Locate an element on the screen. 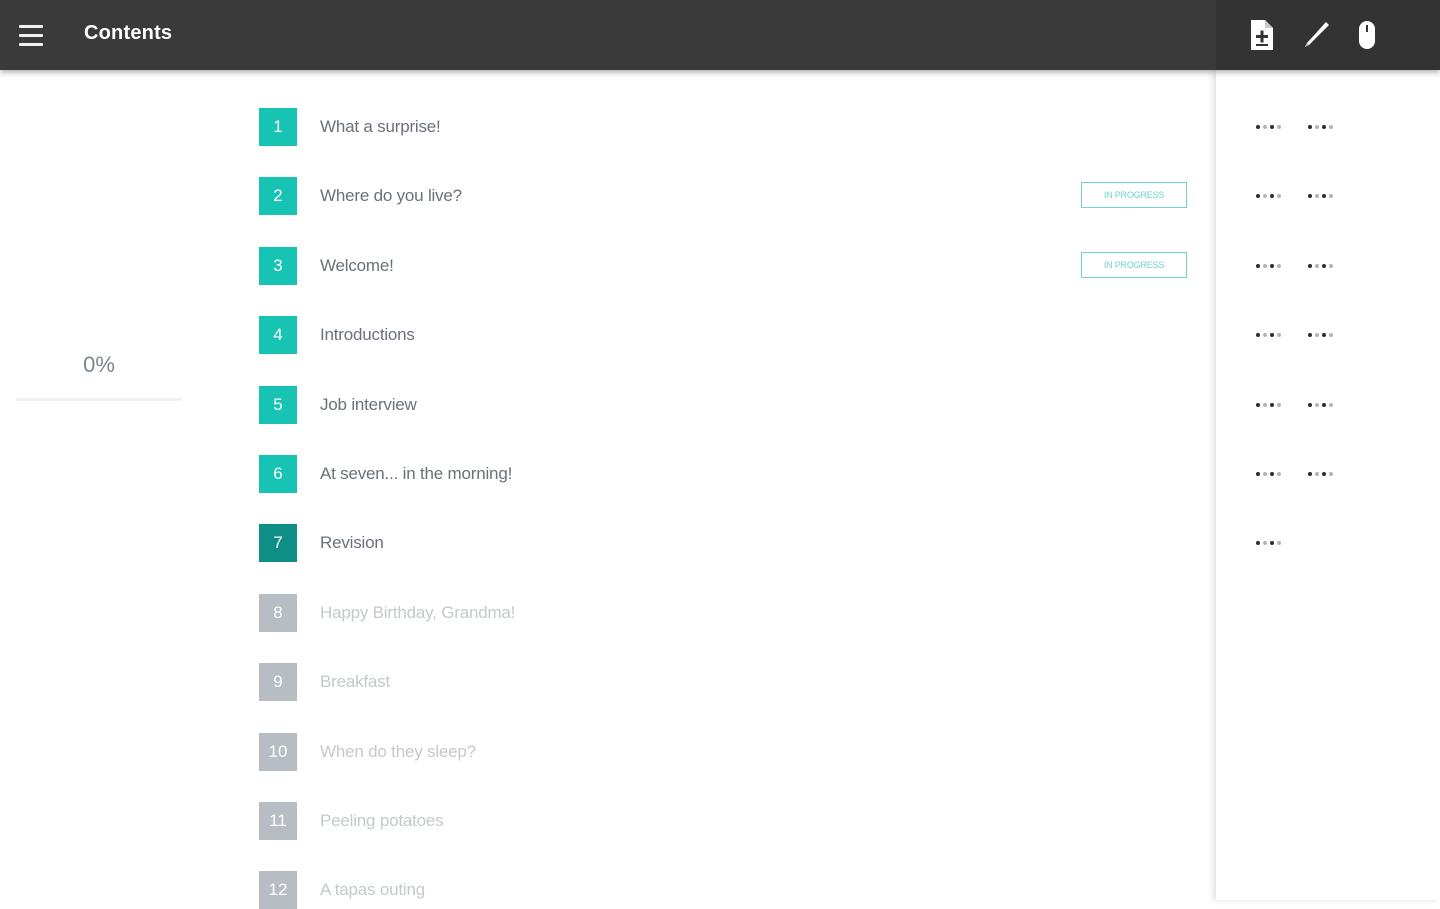 The width and height of the screenshot is (1440, 909). lesson-number-badge: 10 is located at coordinates (278, 751).